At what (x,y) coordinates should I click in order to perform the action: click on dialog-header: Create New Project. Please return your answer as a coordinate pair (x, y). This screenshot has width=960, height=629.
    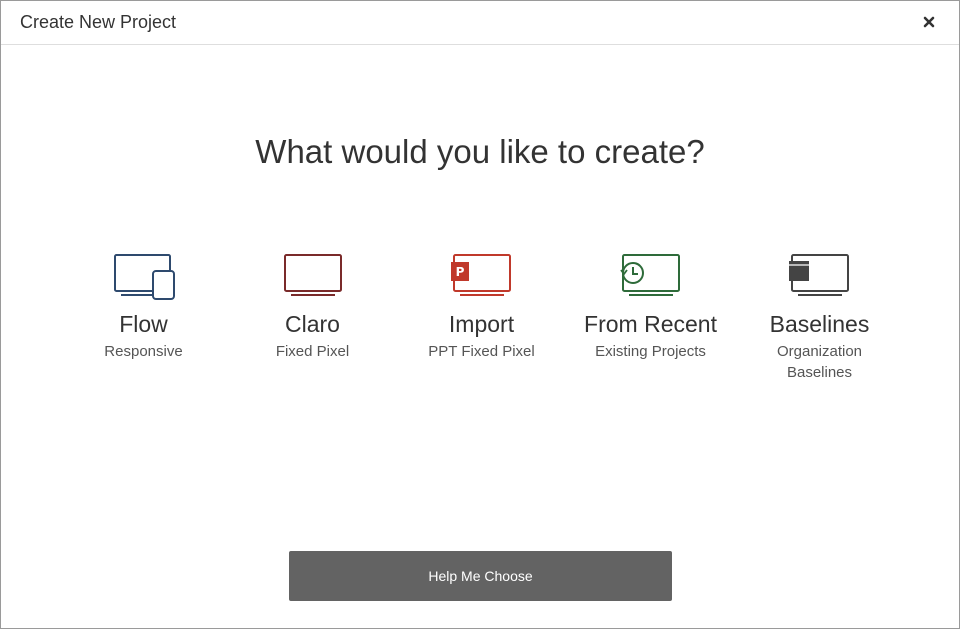
    Looking at the image, I should click on (480, 23).